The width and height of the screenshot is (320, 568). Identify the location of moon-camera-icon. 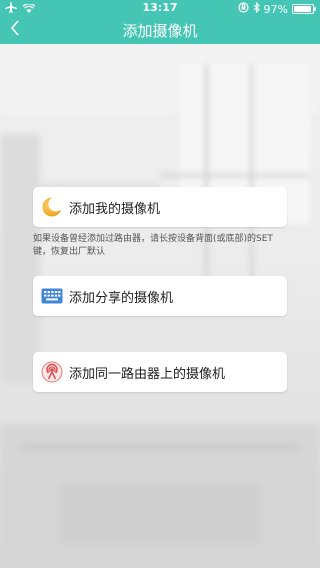
(52, 207).